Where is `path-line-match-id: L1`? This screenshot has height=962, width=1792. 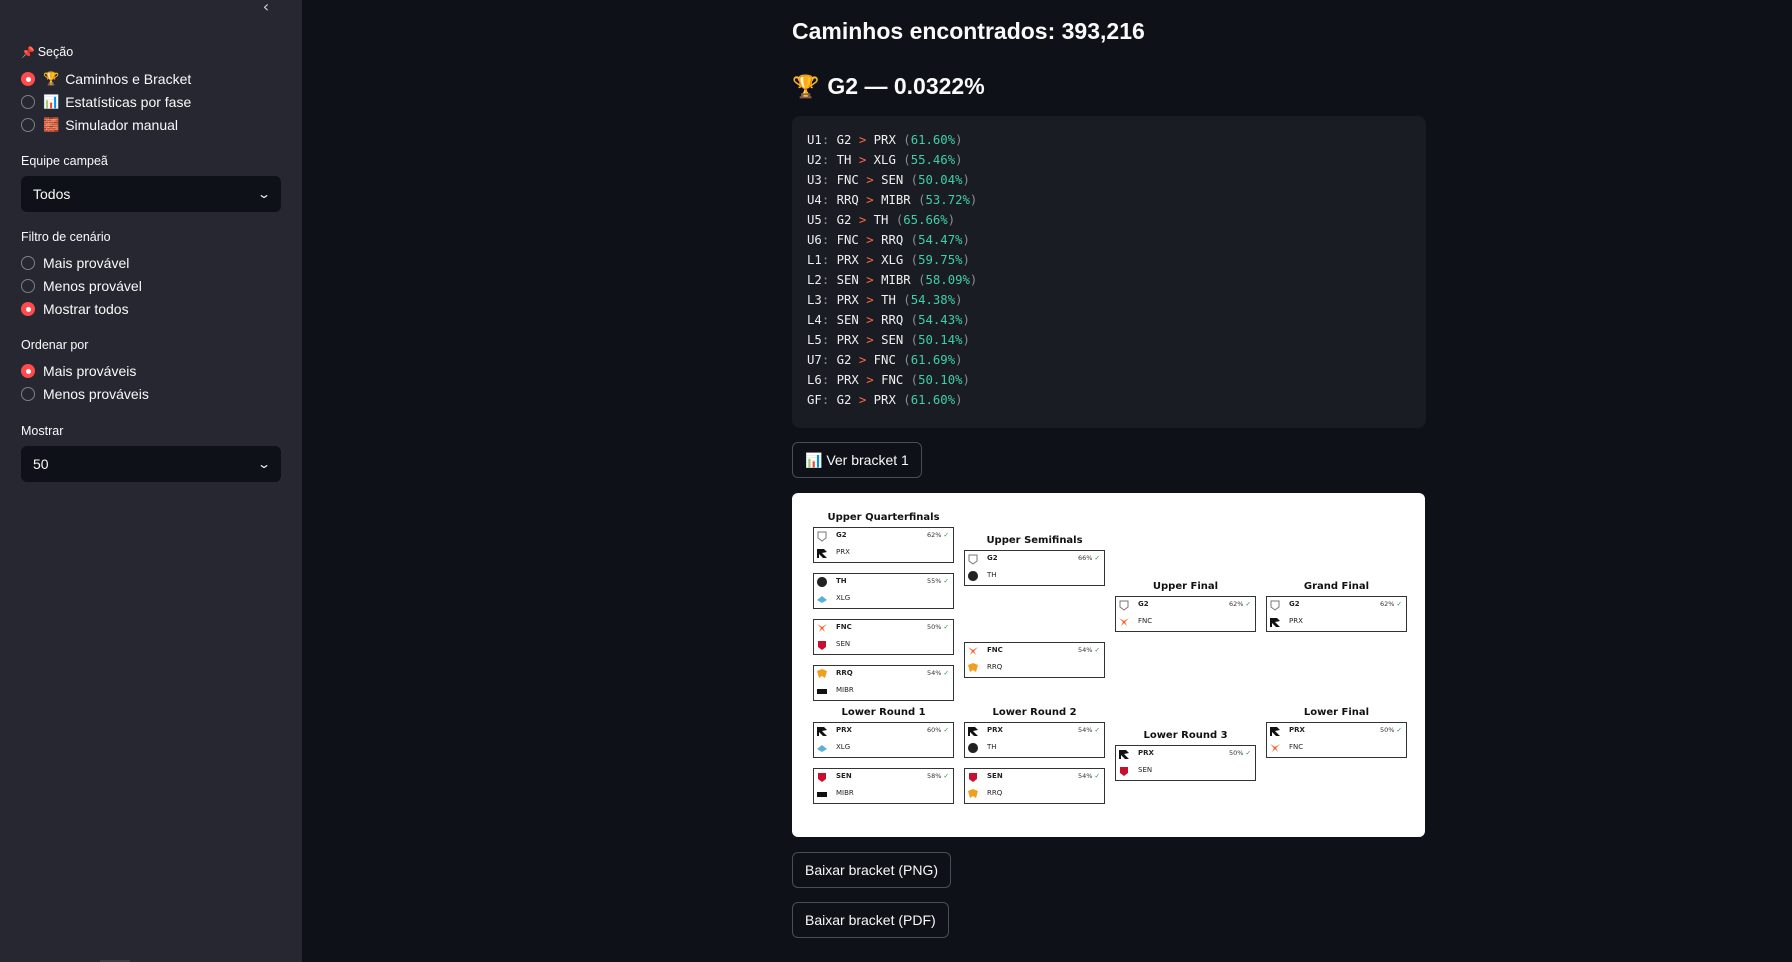
path-line-match-id: L1 is located at coordinates (814, 260).